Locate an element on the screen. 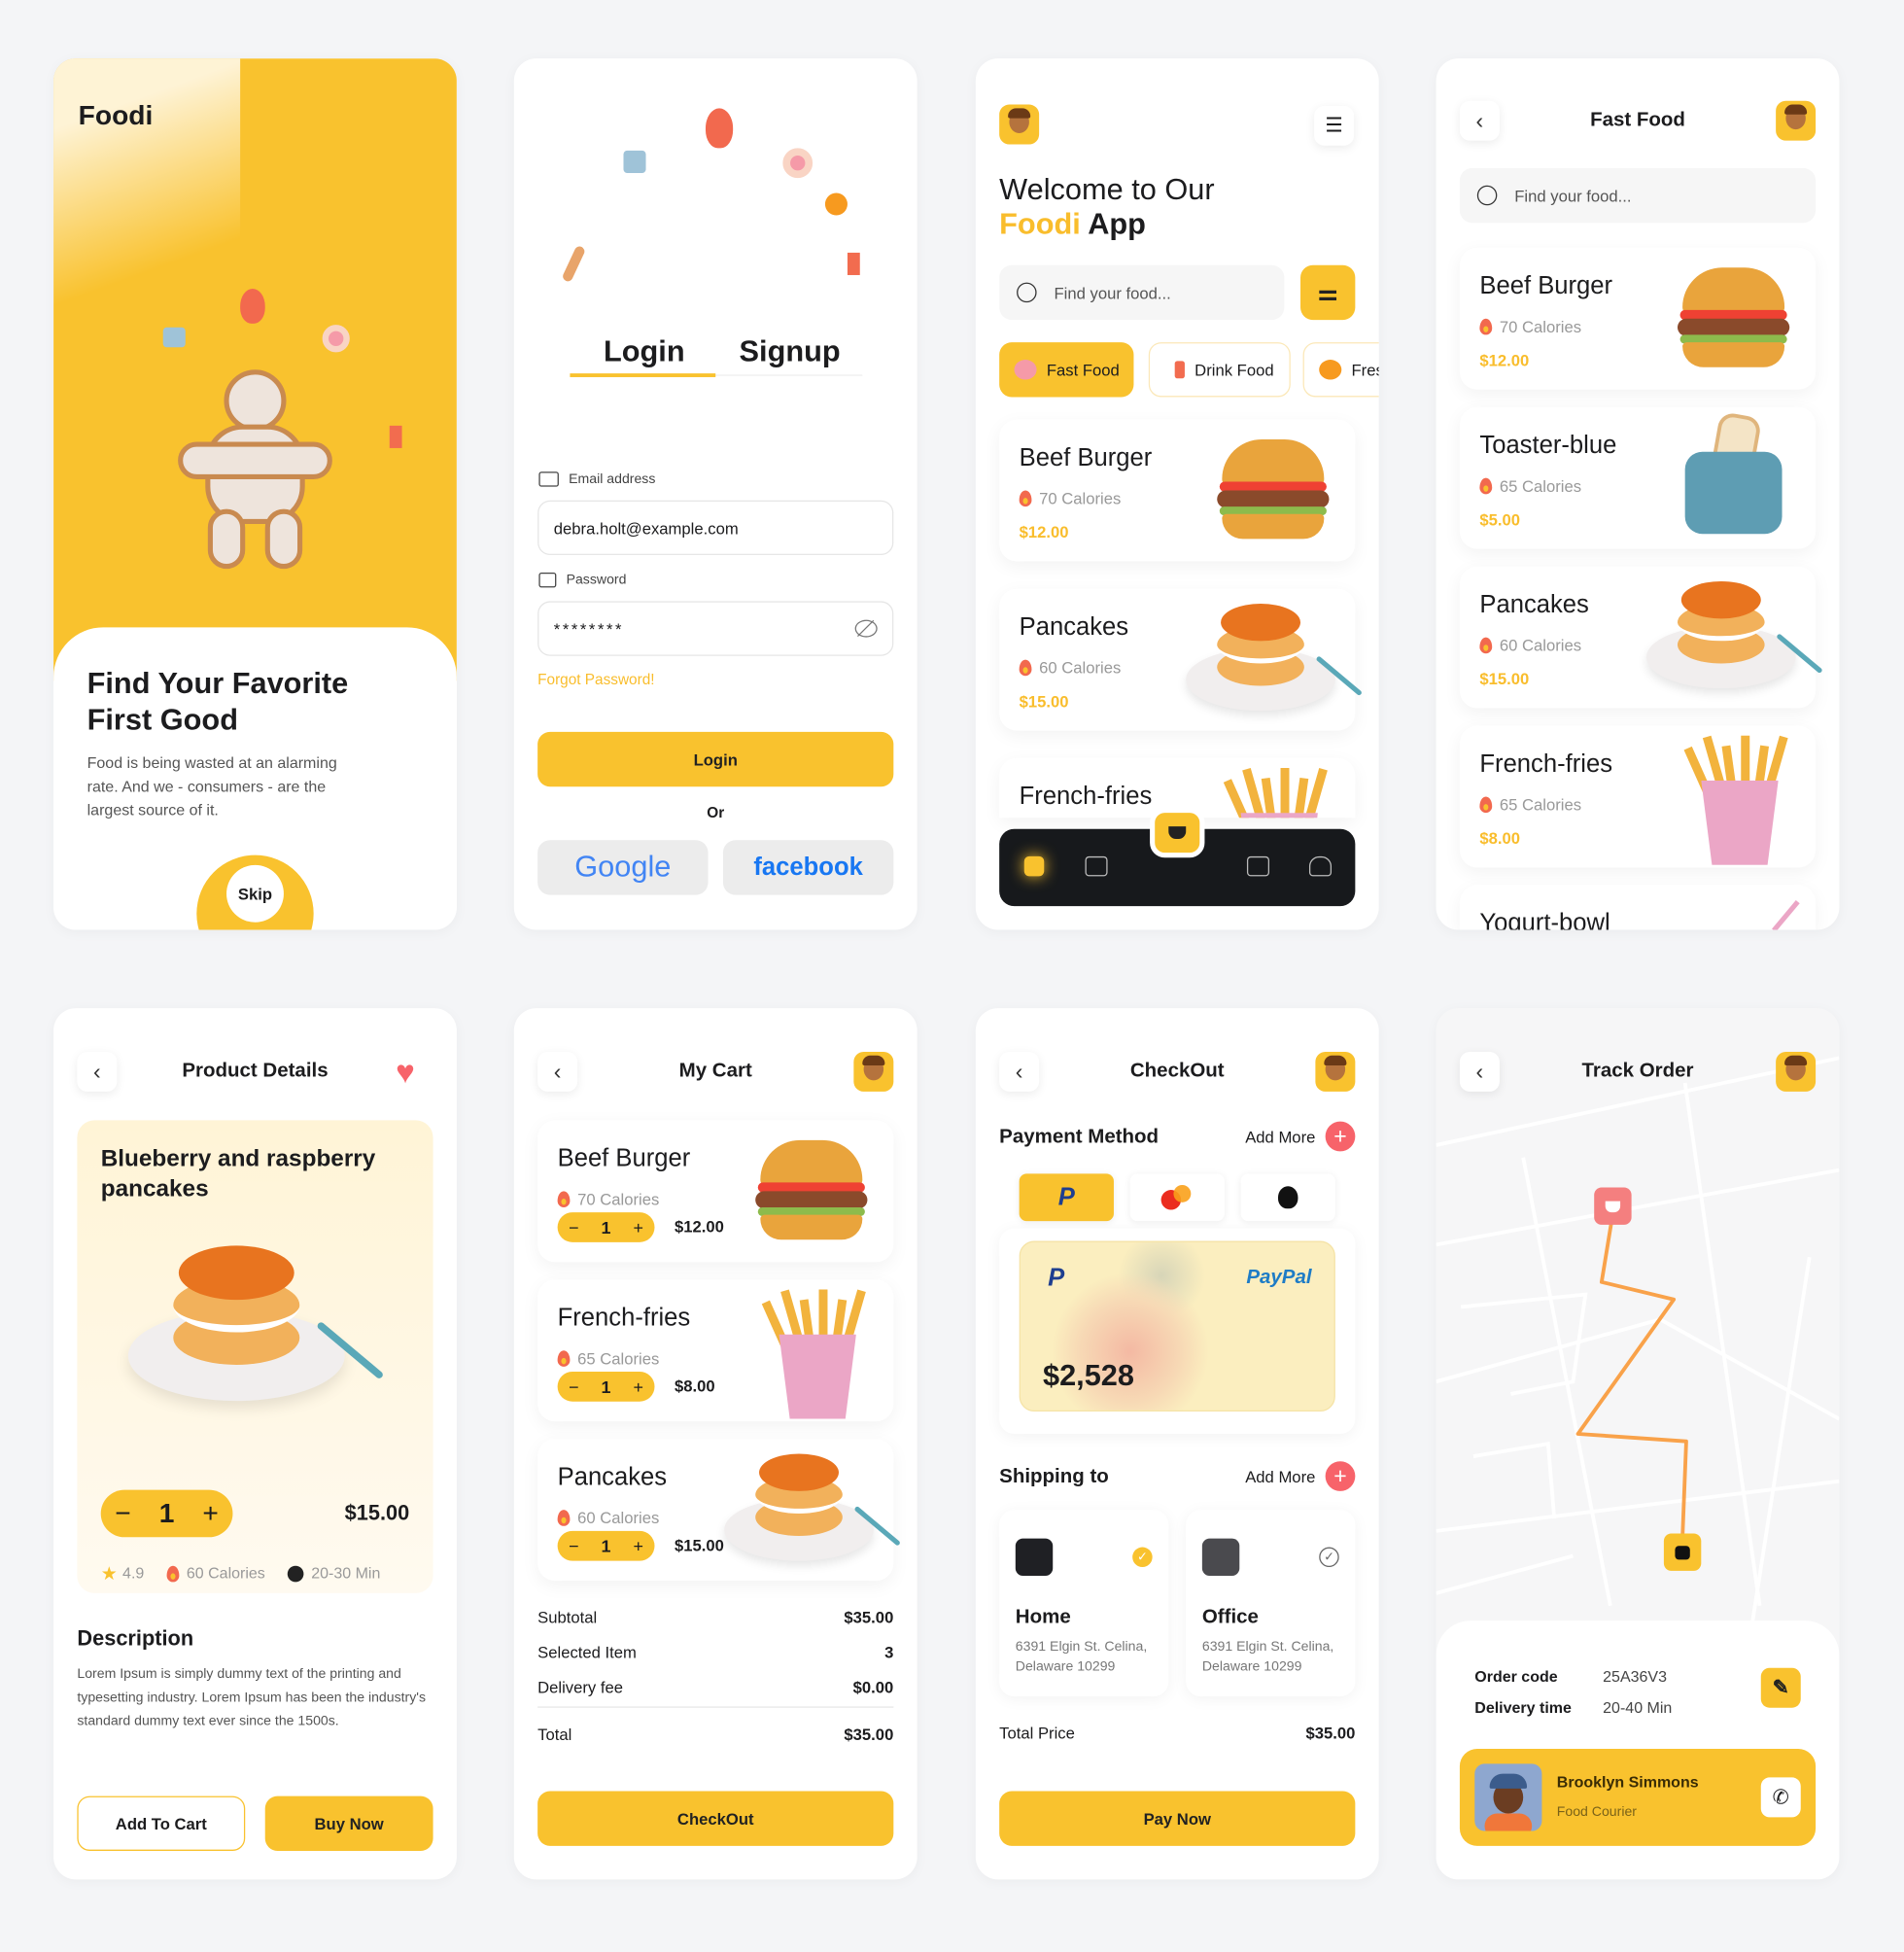 Image resolution: width=1904 pixels, height=1952 pixels. tab-signup: Signup is located at coordinates (790, 352).